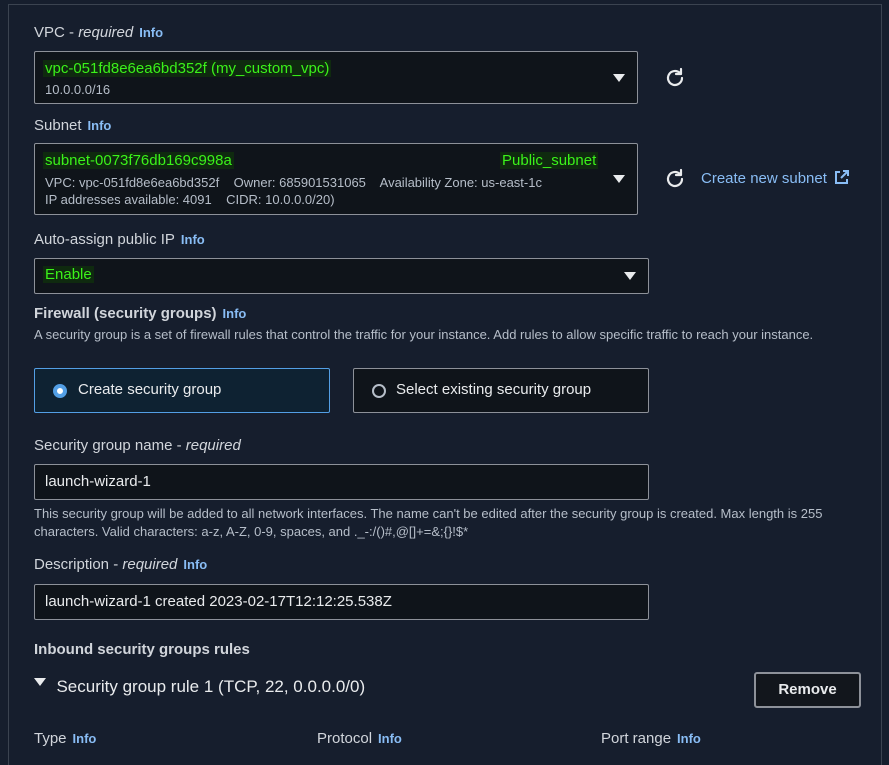 This screenshot has width=889, height=765. I want to click on port-range-info-link: Info, so click(689, 738).